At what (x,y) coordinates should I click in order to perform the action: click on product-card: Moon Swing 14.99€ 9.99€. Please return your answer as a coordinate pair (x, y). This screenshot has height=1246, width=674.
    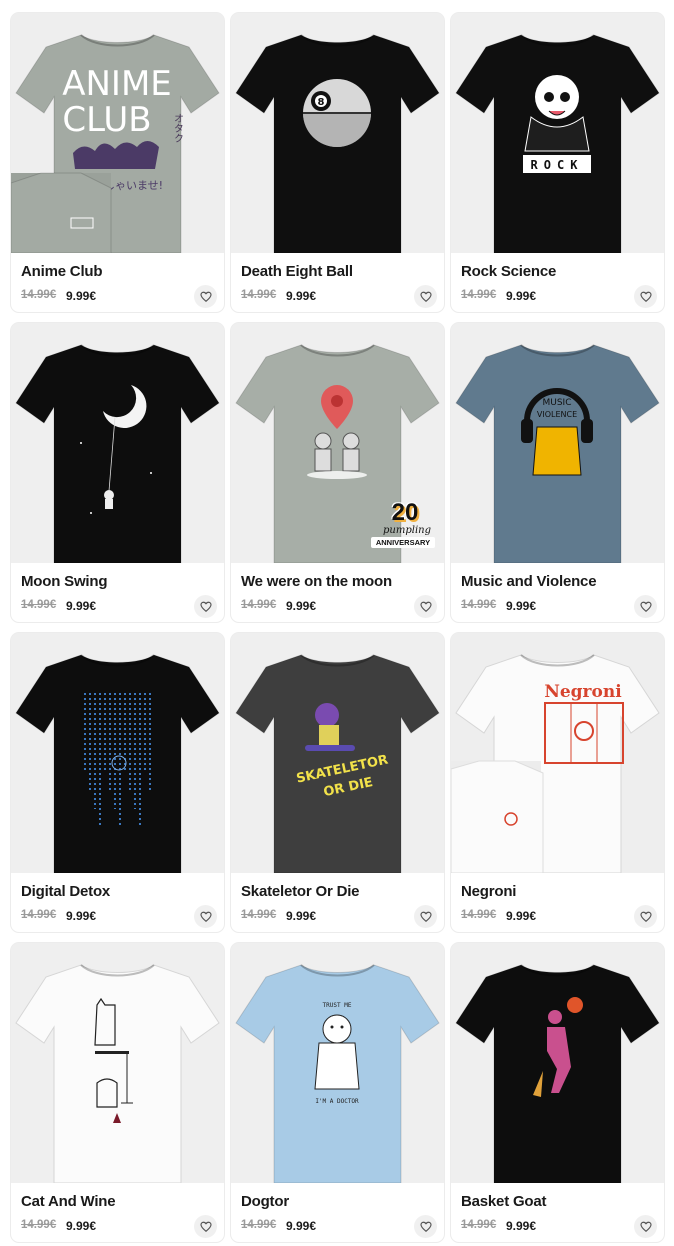
    Looking at the image, I should click on (117, 472).